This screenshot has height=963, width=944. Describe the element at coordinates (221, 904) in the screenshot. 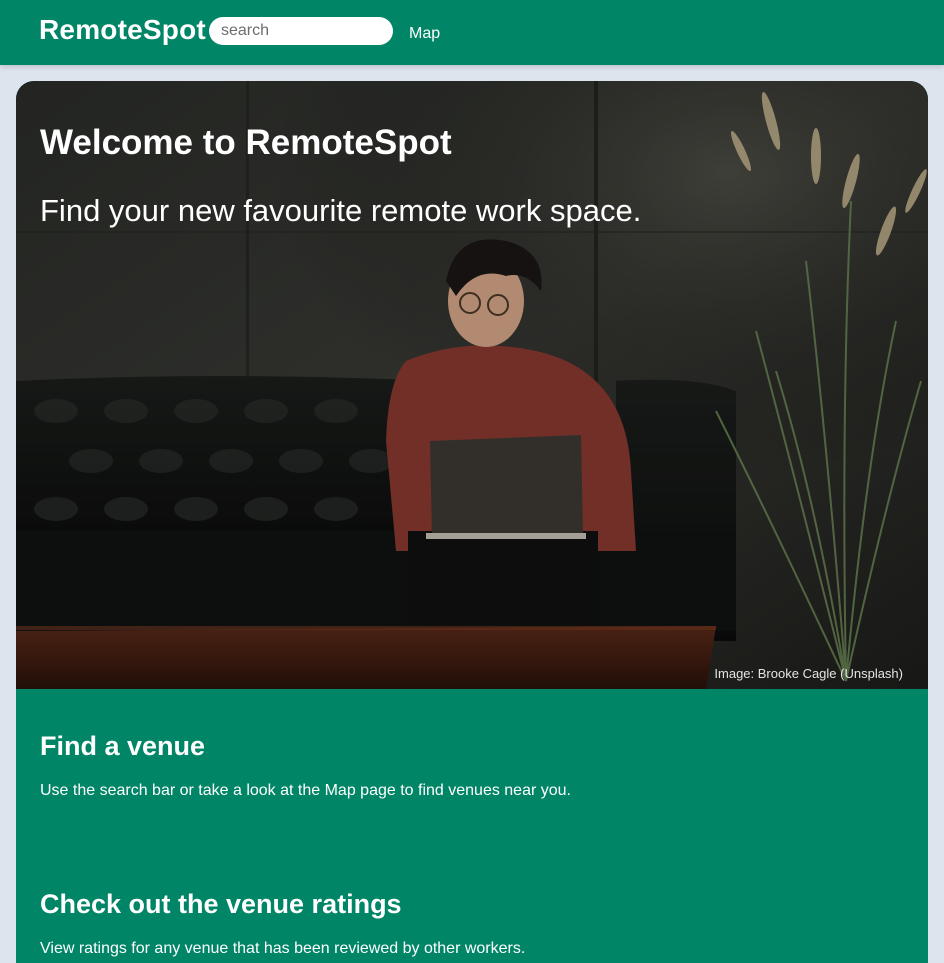

I see `section-heading: Check out the venue ratings` at that location.